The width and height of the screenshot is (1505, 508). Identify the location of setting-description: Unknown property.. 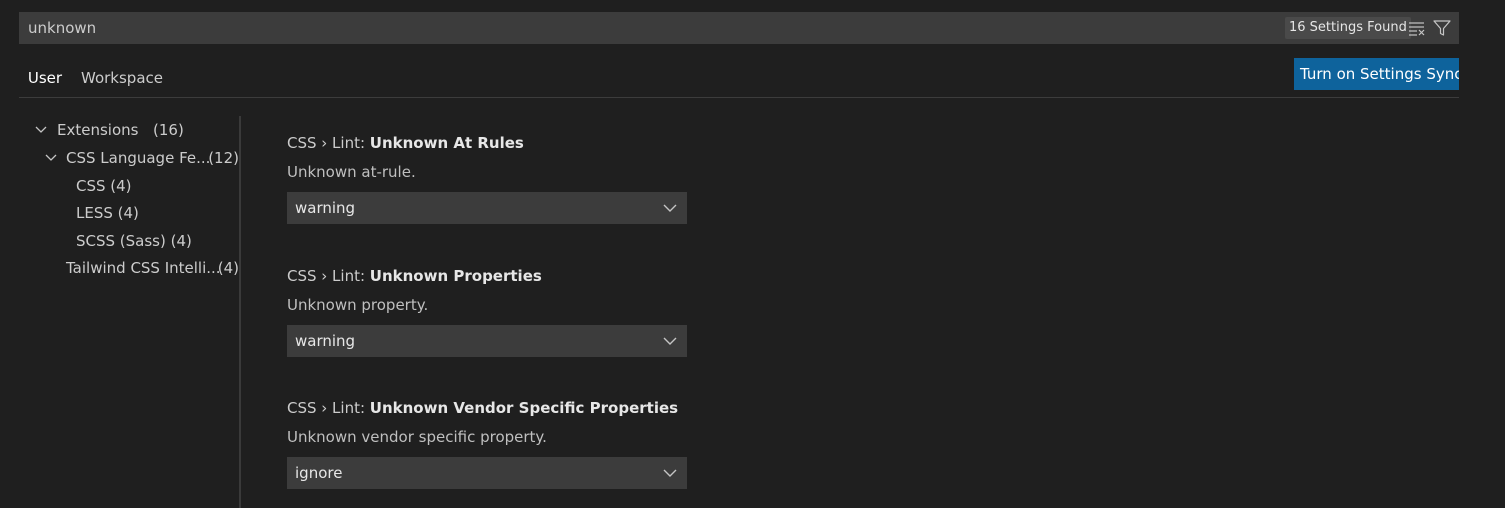
(358, 305).